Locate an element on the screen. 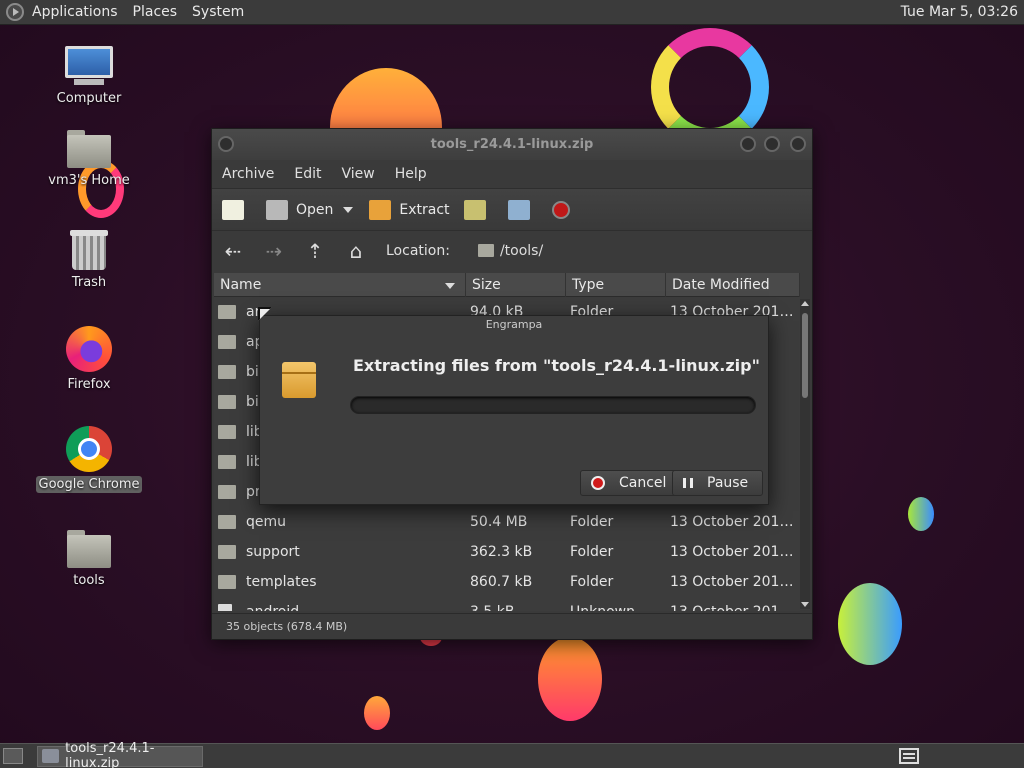 This screenshot has height=768, width=1024. menu-applications: Applications is located at coordinates (75, 12).